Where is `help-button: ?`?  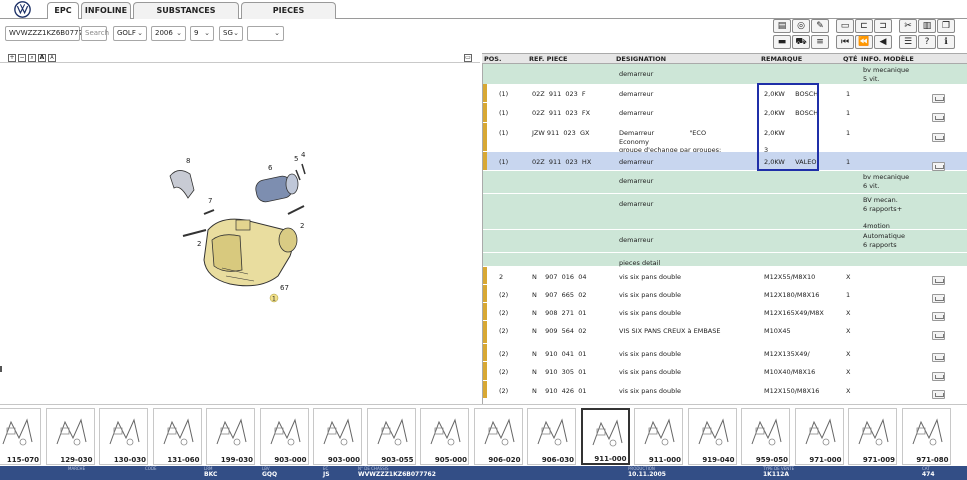 help-button: ? is located at coordinates (927, 42).